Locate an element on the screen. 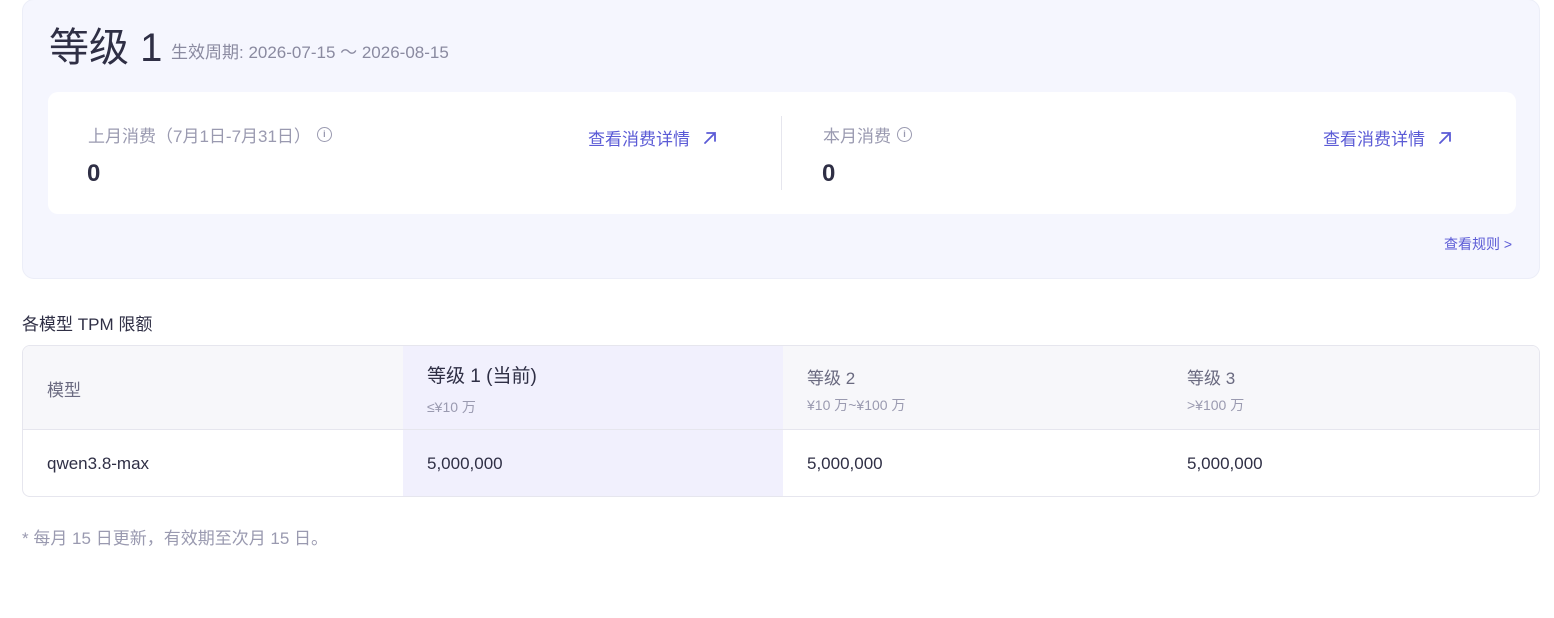  header-label: 模型 is located at coordinates (64, 390).